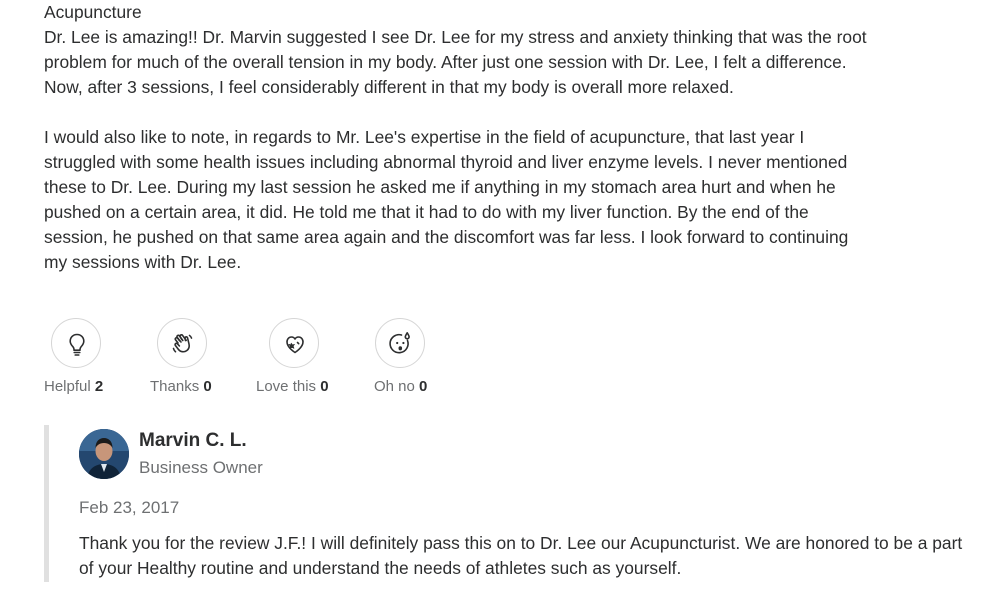  I want to click on avatar, so click(104, 454).